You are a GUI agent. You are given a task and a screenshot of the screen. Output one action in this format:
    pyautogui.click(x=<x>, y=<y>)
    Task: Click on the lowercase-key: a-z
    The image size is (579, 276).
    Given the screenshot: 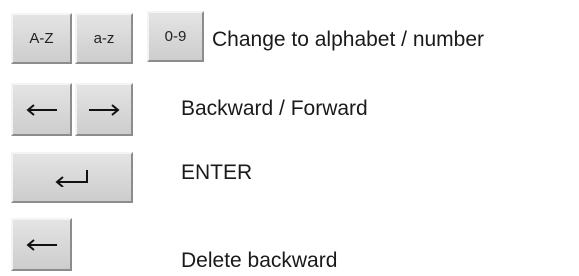 What is the action you would take?
    pyautogui.click(x=104, y=38)
    